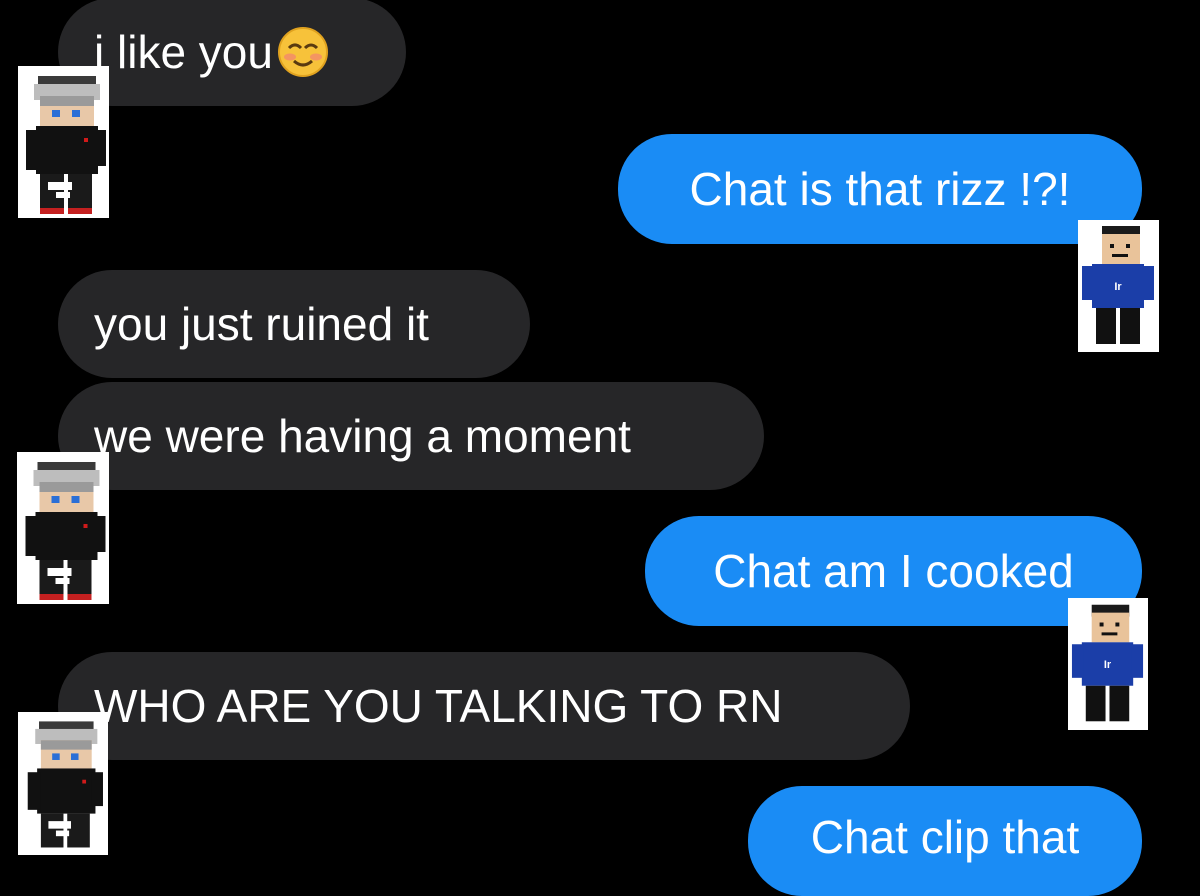 This screenshot has height=896, width=1200. What do you see at coordinates (183, 52) in the screenshot?
I see `message-text: i like you` at bounding box center [183, 52].